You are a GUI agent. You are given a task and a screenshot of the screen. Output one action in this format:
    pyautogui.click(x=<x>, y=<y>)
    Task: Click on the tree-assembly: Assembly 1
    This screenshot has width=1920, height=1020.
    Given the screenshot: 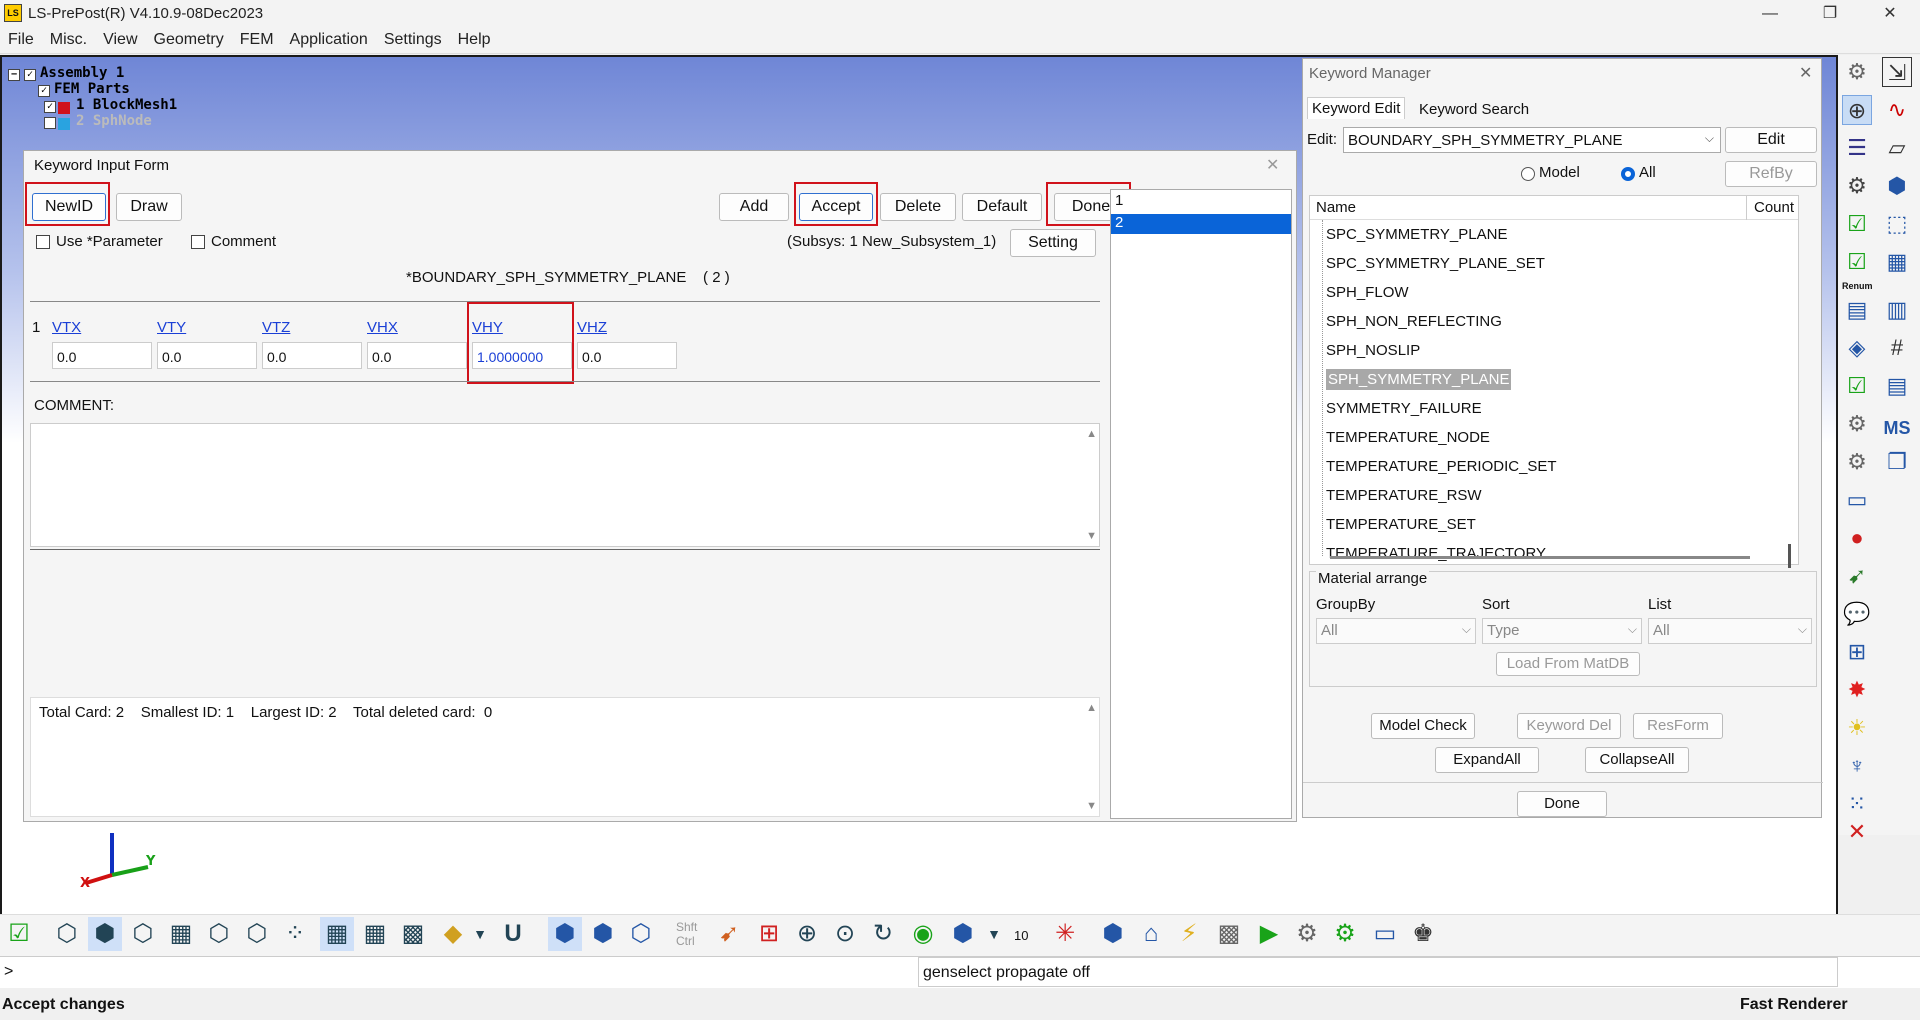 What is the action you would take?
    pyautogui.click(x=82, y=73)
    